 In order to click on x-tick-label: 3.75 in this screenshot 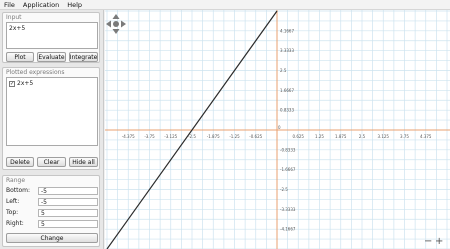, I will do `click(404, 136)`.